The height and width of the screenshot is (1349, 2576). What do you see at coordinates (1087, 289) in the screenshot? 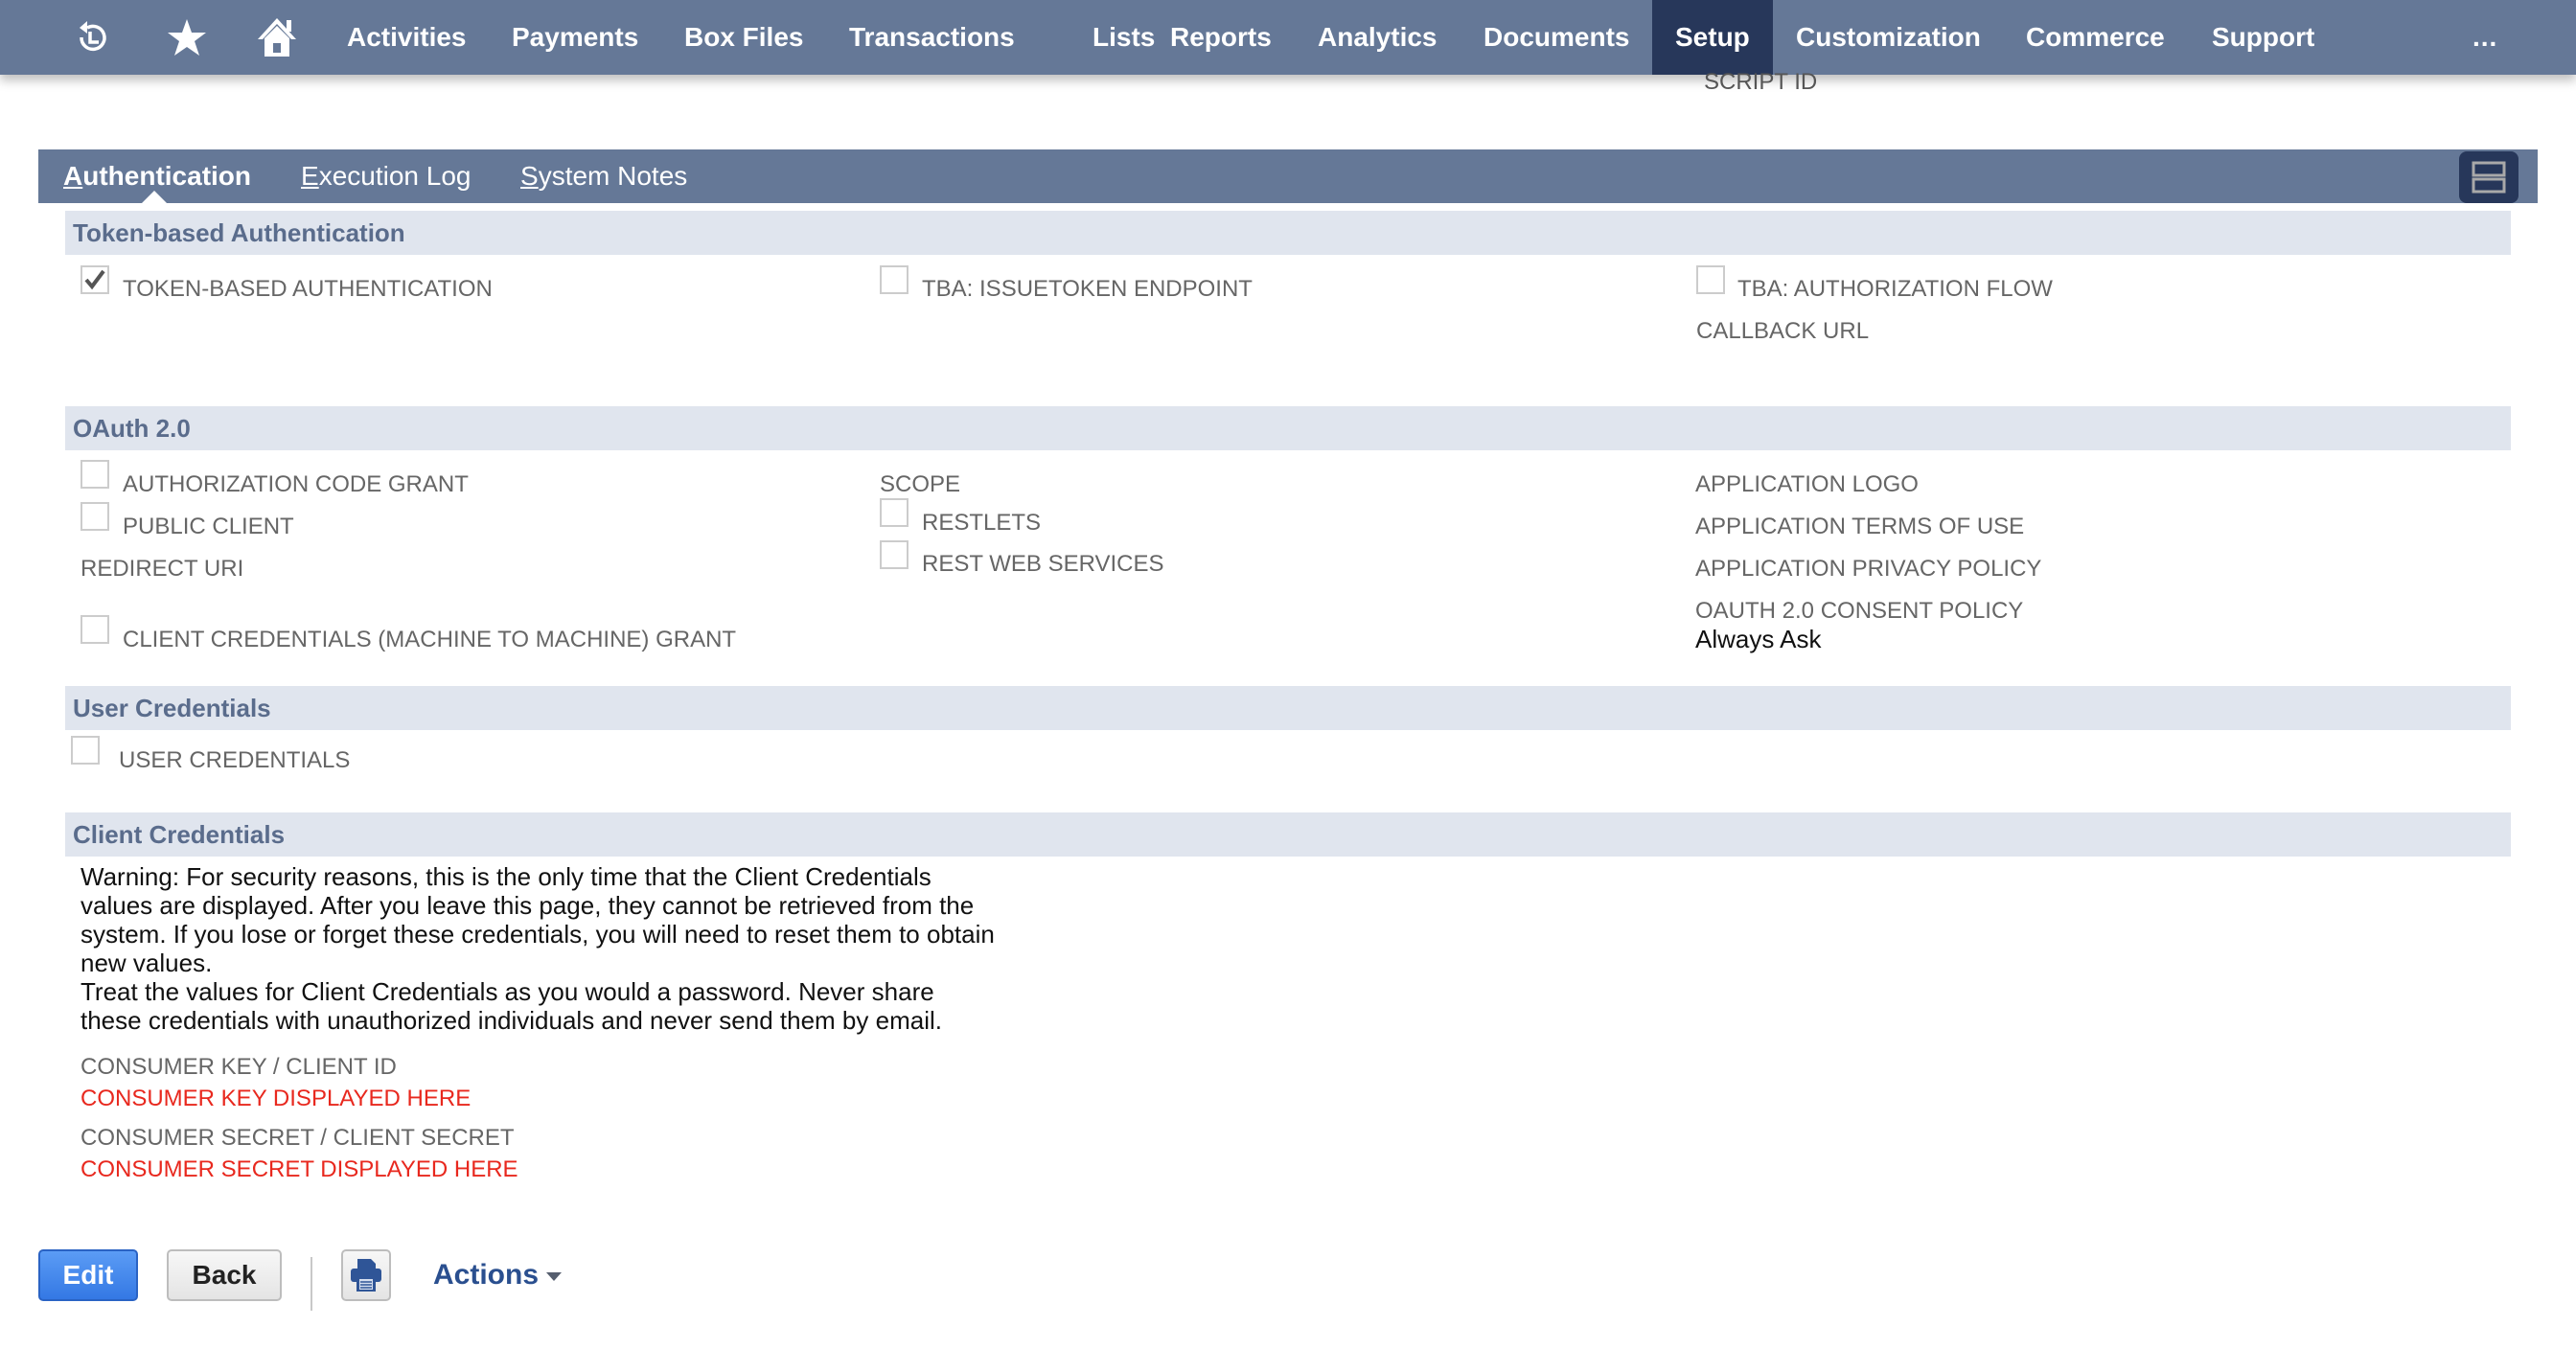
I see `issuetoken-endpoint-label: TBA: ISSUETOKEN ENDPOINT` at bounding box center [1087, 289].